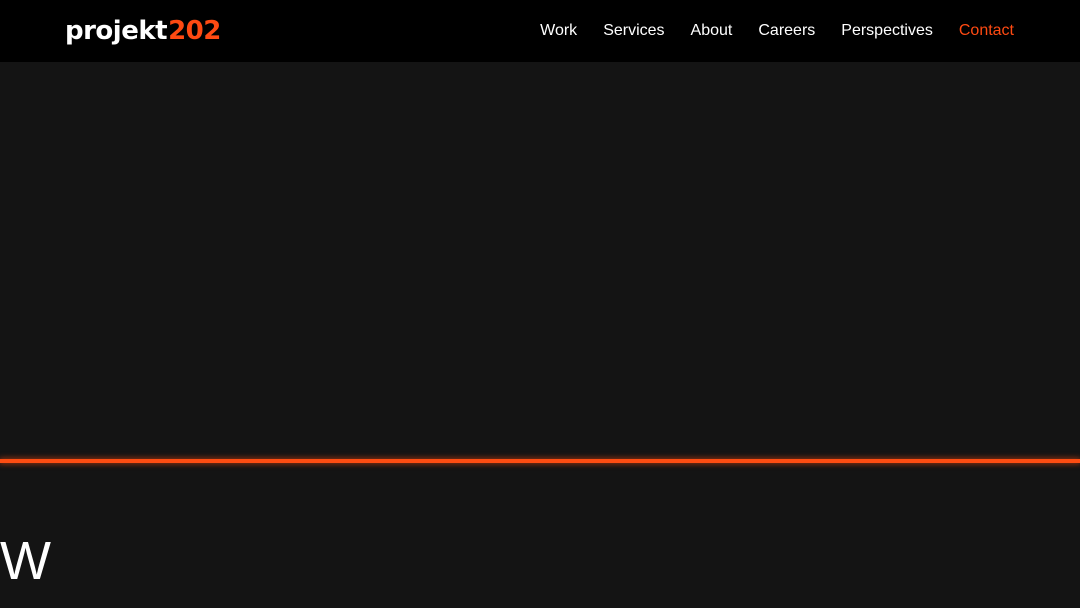 This screenshot has width=1080, height=608. I want to click on logo-link: projekt 202, so click(143, 31).